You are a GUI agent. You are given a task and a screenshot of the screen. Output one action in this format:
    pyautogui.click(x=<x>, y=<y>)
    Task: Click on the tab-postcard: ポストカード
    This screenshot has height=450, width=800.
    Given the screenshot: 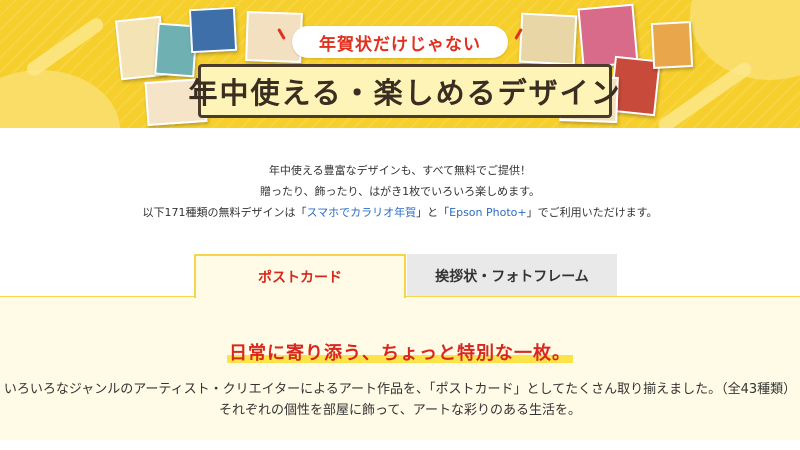 What is the action you would take?
    pyautogui.click(x=300, y=276)
    